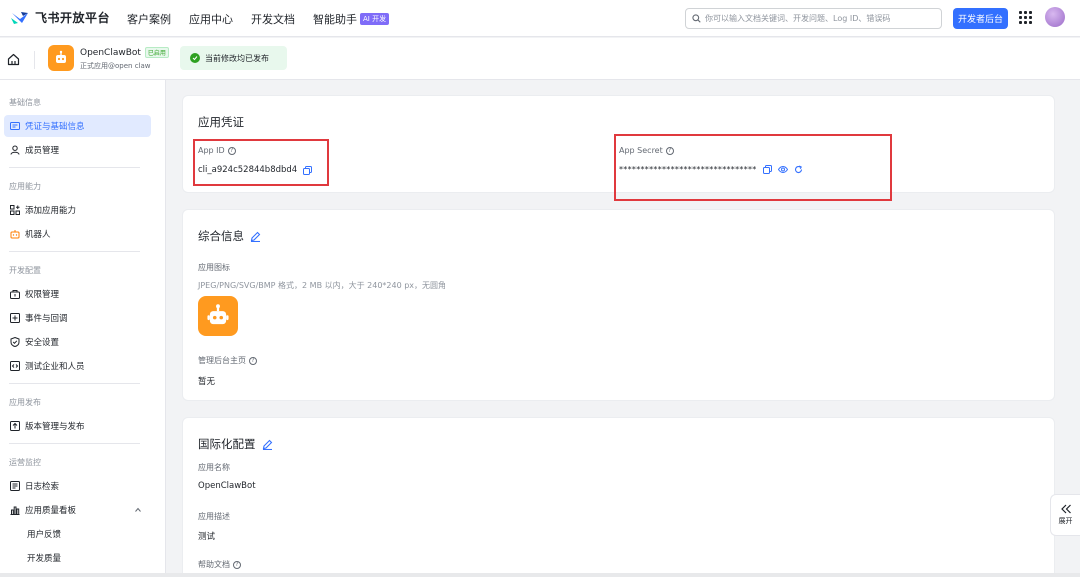  What do you see at coordinates (980, 18) in the screenshot?
I see `developer-console-button: 开发者后台` at bounding box center [980, 18].